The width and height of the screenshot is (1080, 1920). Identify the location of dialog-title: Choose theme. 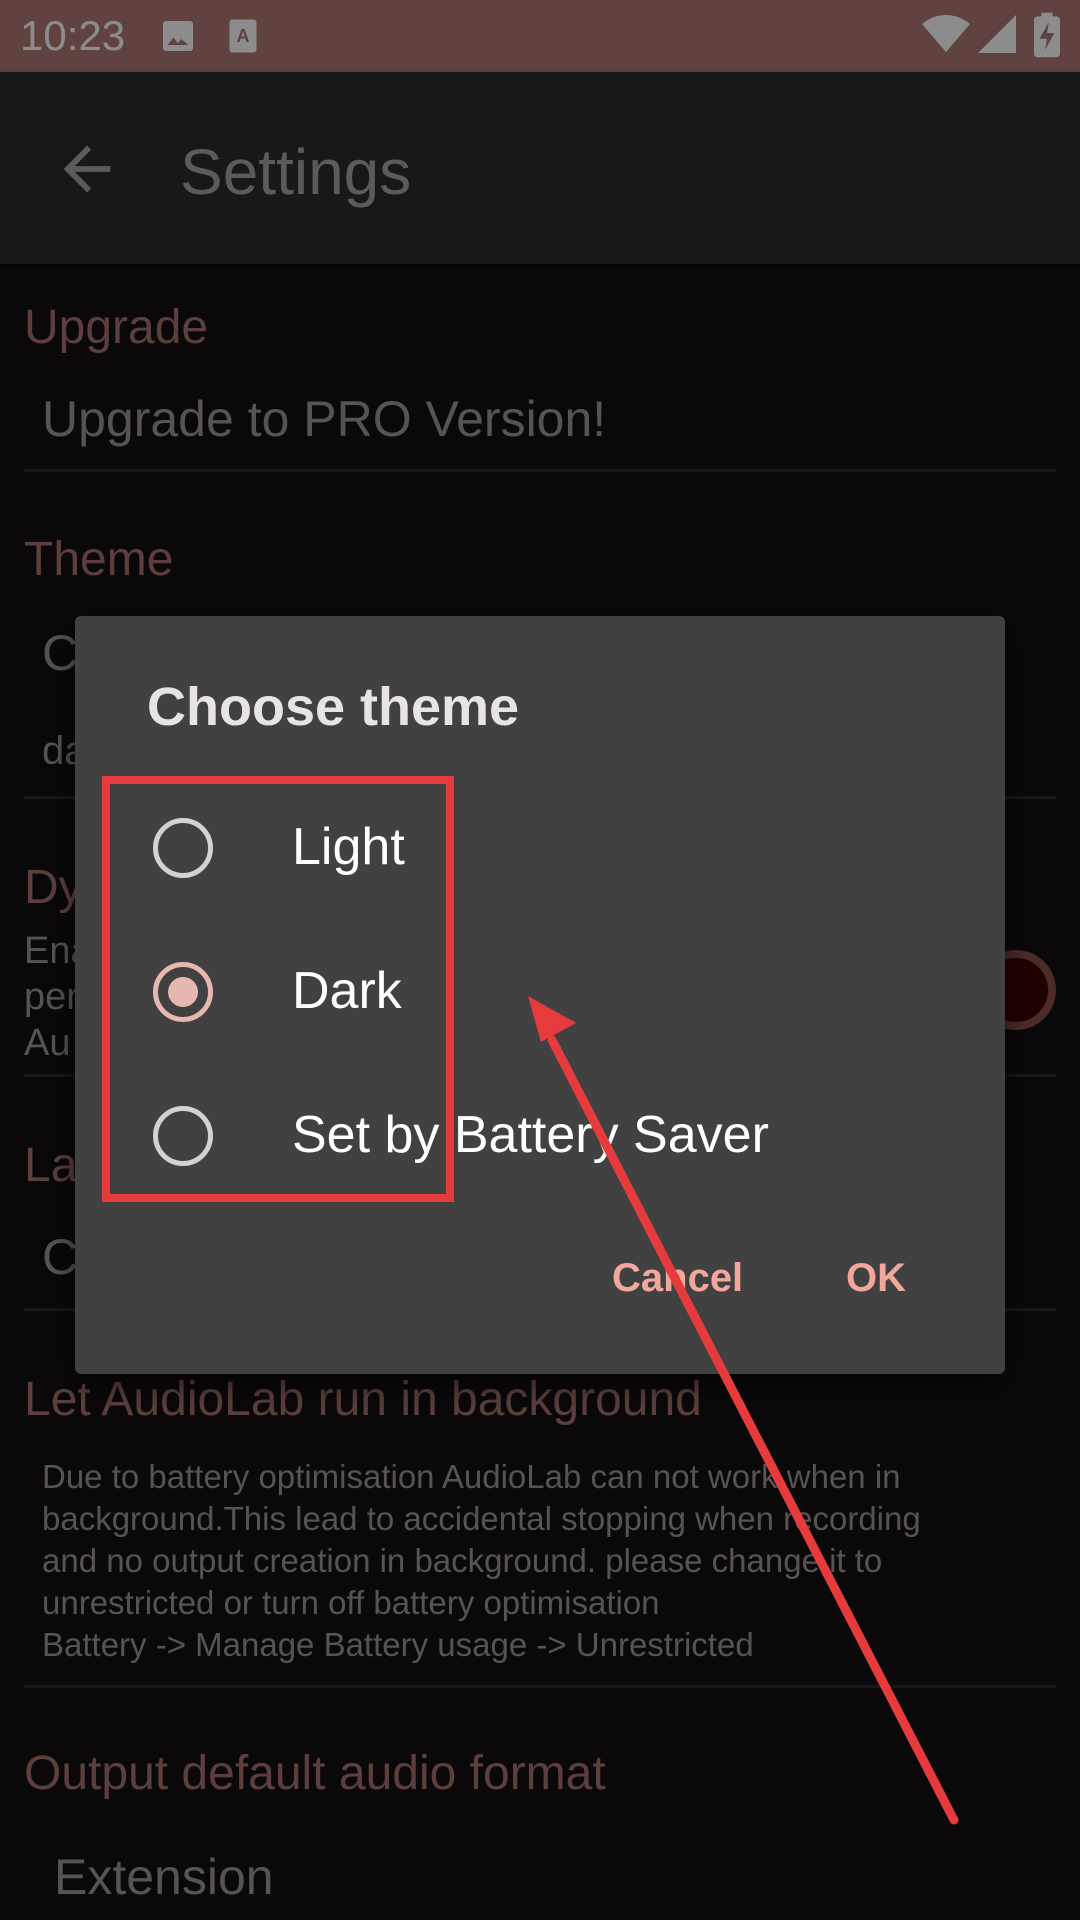
(333, 707).